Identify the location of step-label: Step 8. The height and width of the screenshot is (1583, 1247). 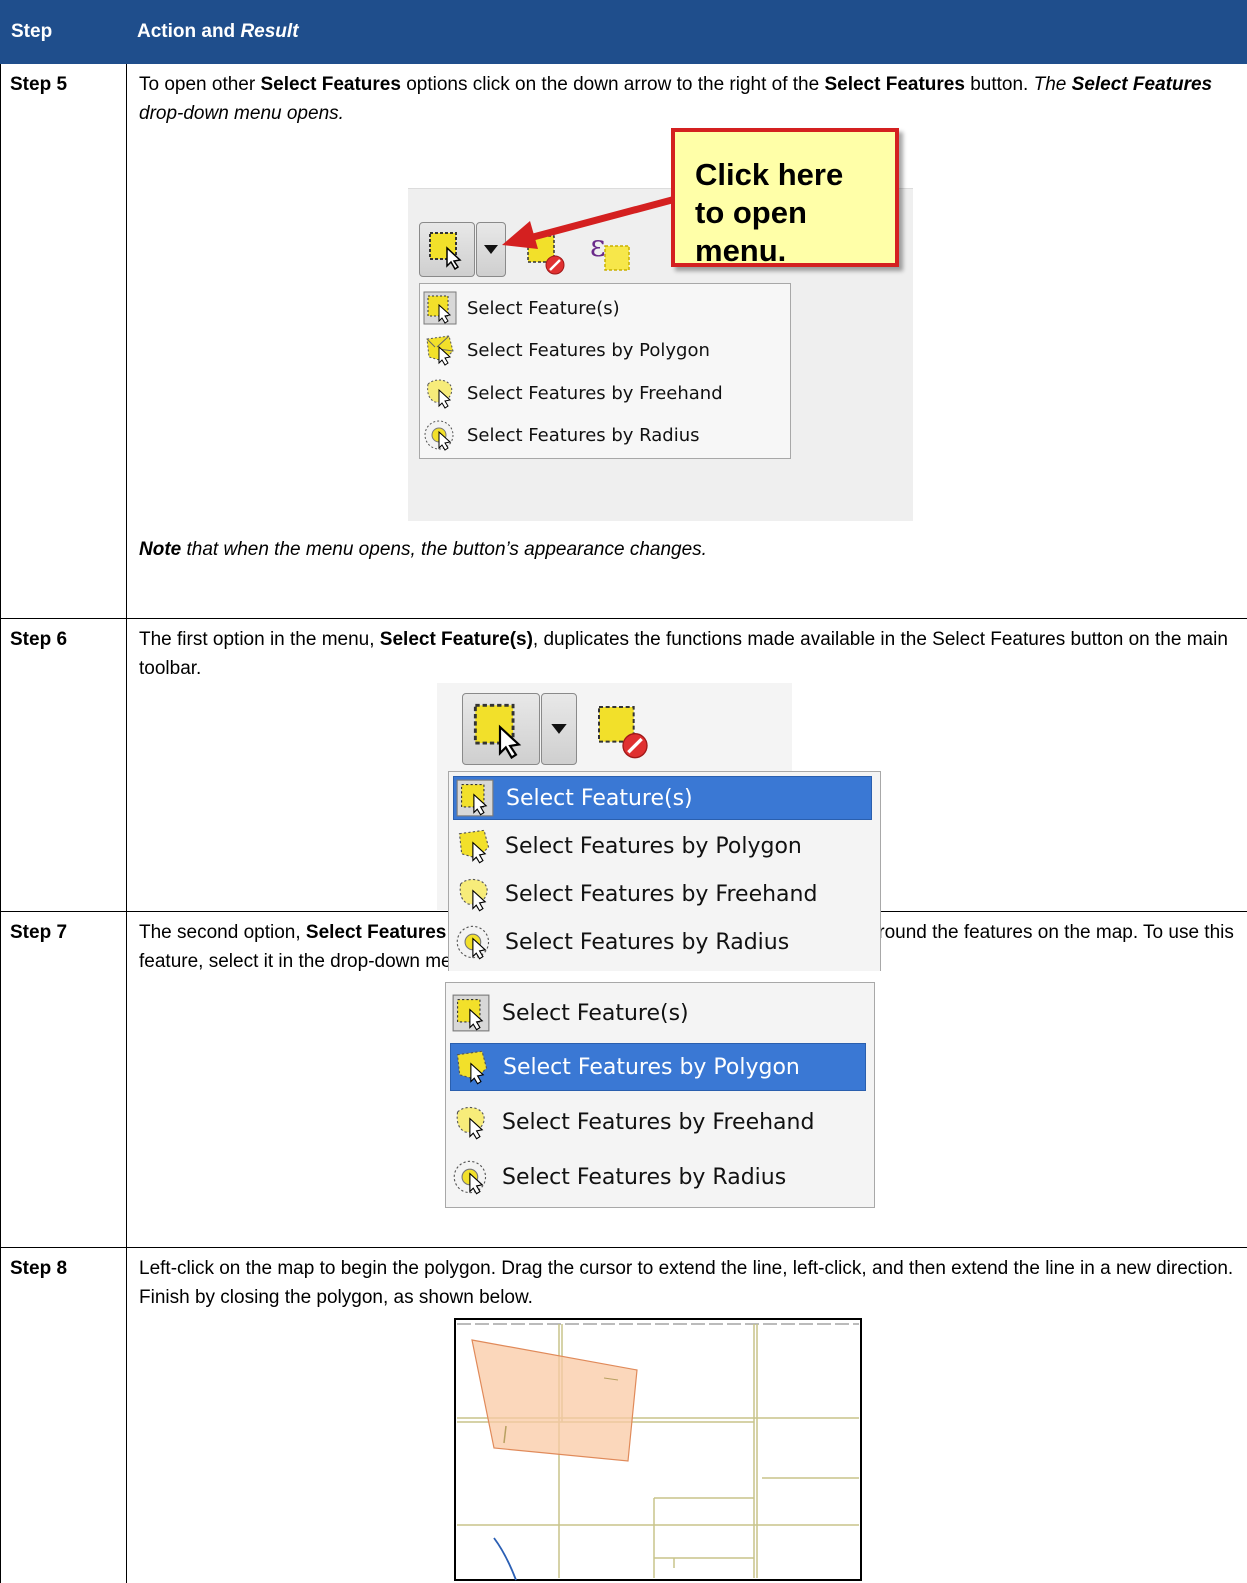
(64, 1415).